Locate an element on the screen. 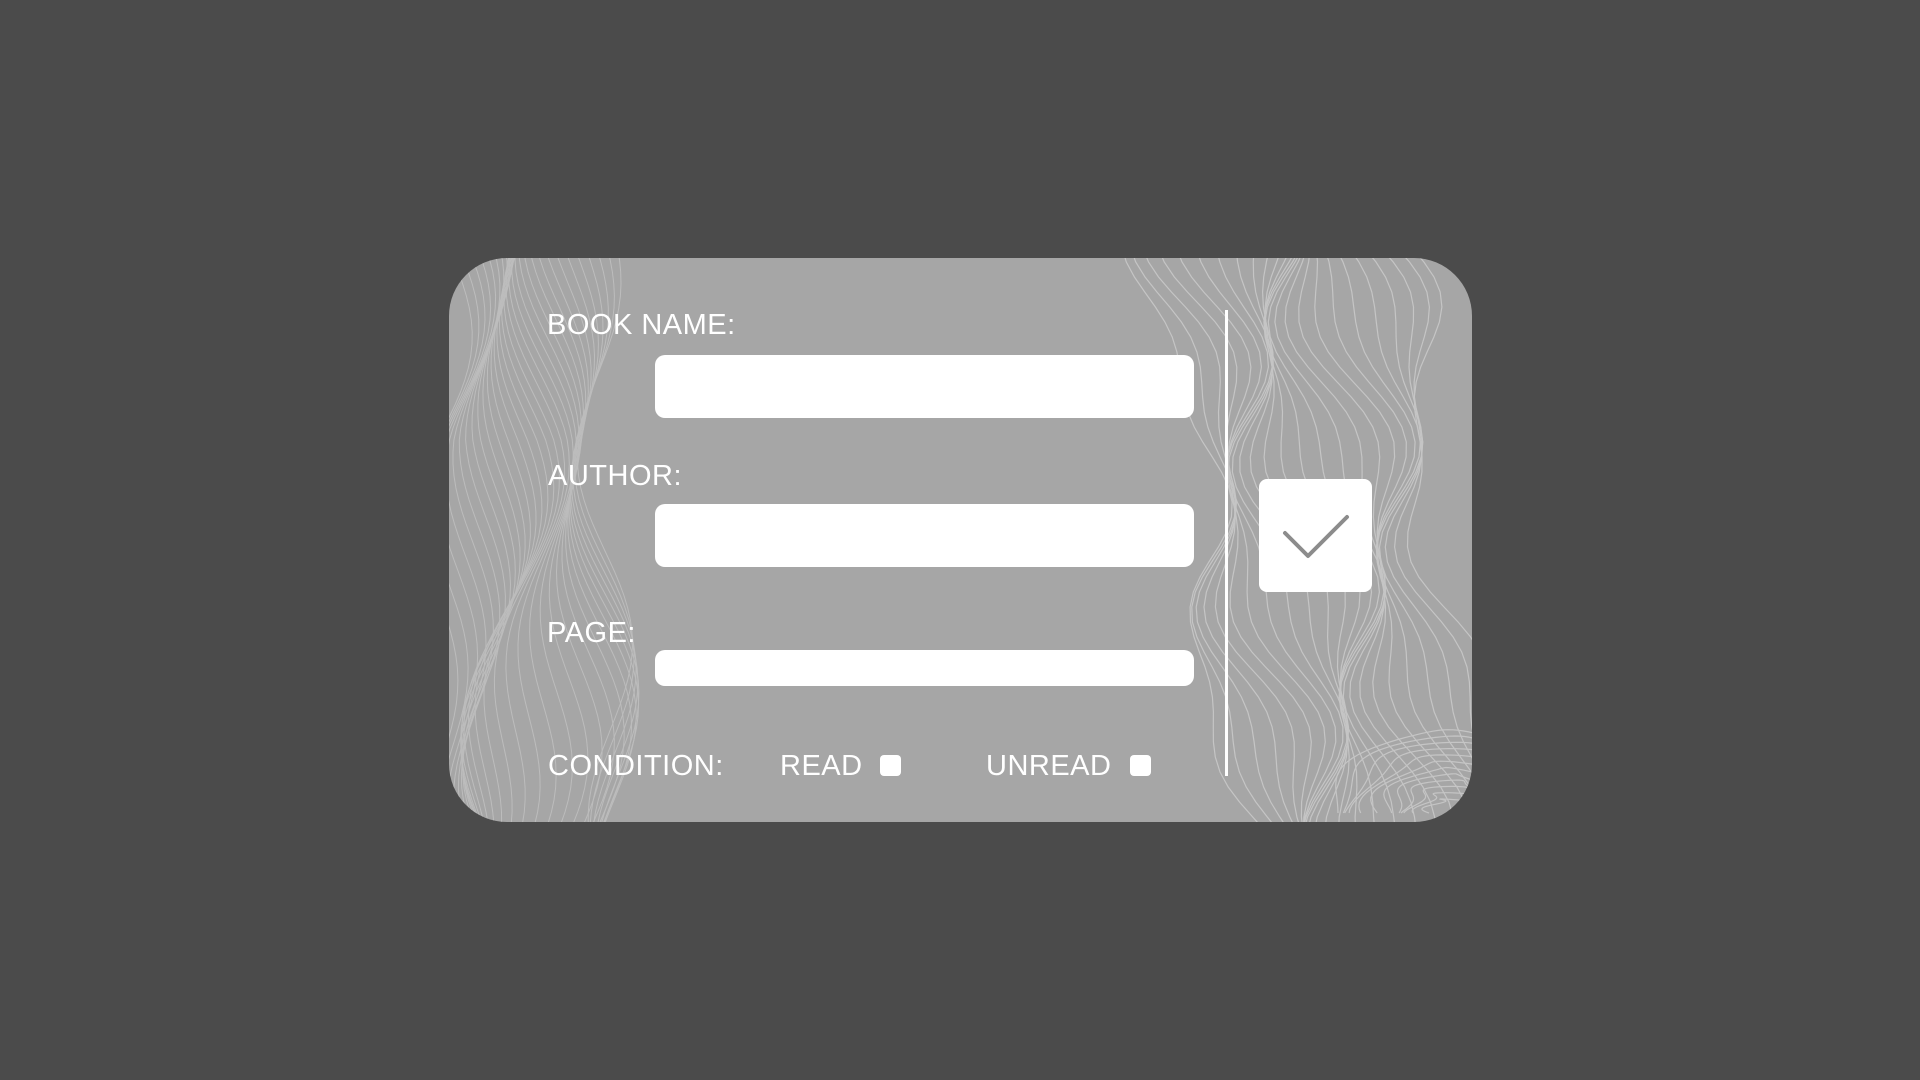 This screenshot has width=1920, height=1080. confirm-button is located at coordinates (1315, 535).